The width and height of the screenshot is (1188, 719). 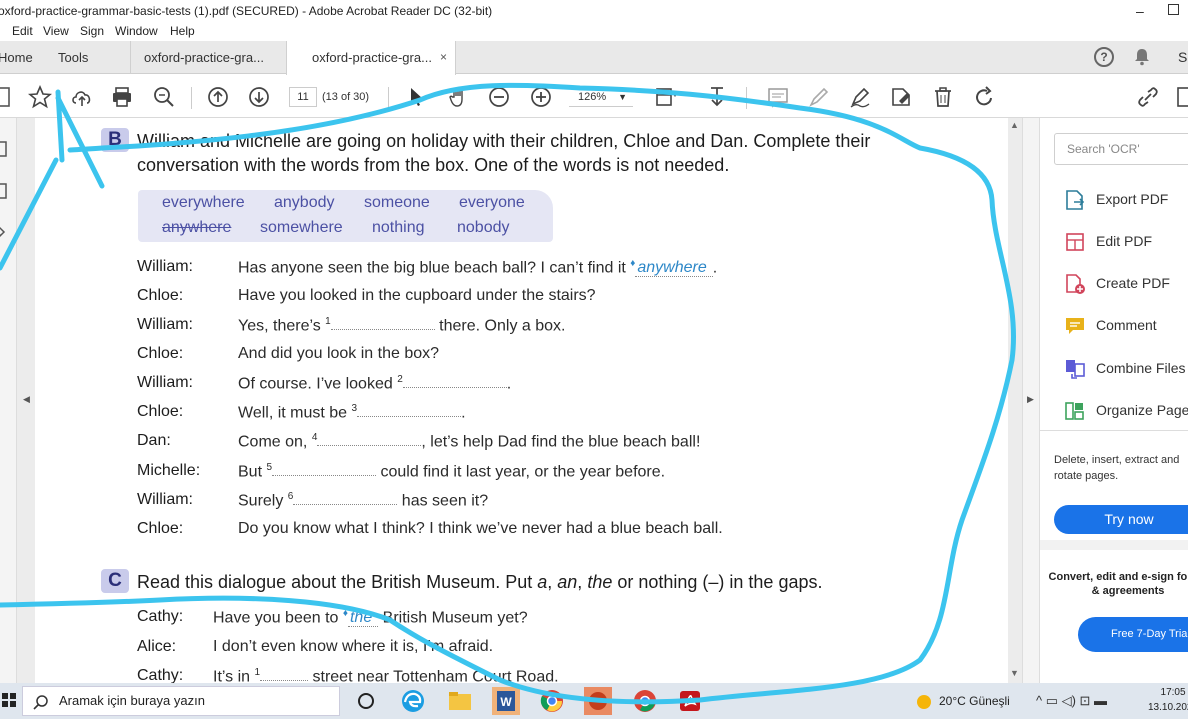 What do you see at coordinates (963, 701) in the screenshot?
I see `weather-widget: 20°C Güneşli` at bounding box center [963, 701].